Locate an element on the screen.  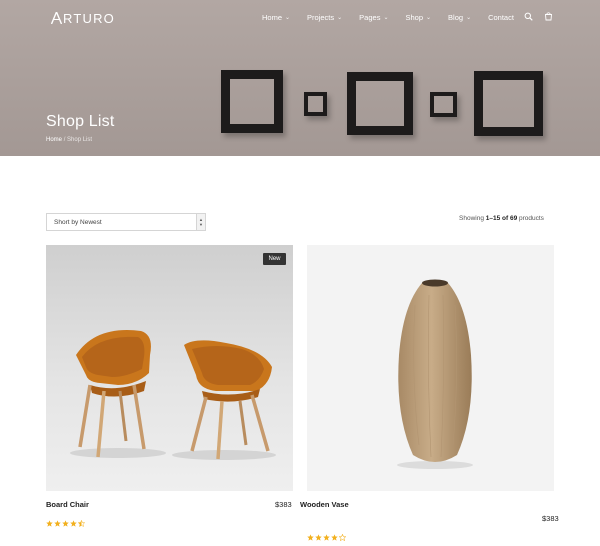
new-badge: New is located at coordinates (274, 259).